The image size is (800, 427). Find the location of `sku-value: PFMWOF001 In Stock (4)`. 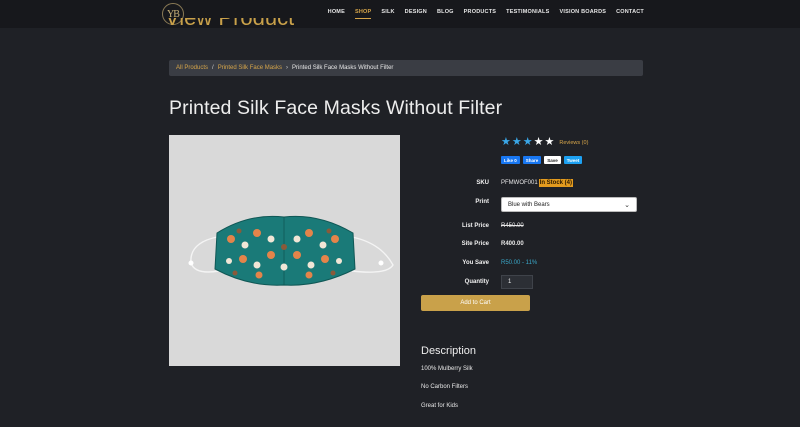

sku-value: PFMWOF001 In Stock (4) is located at coordinates (537, 183).